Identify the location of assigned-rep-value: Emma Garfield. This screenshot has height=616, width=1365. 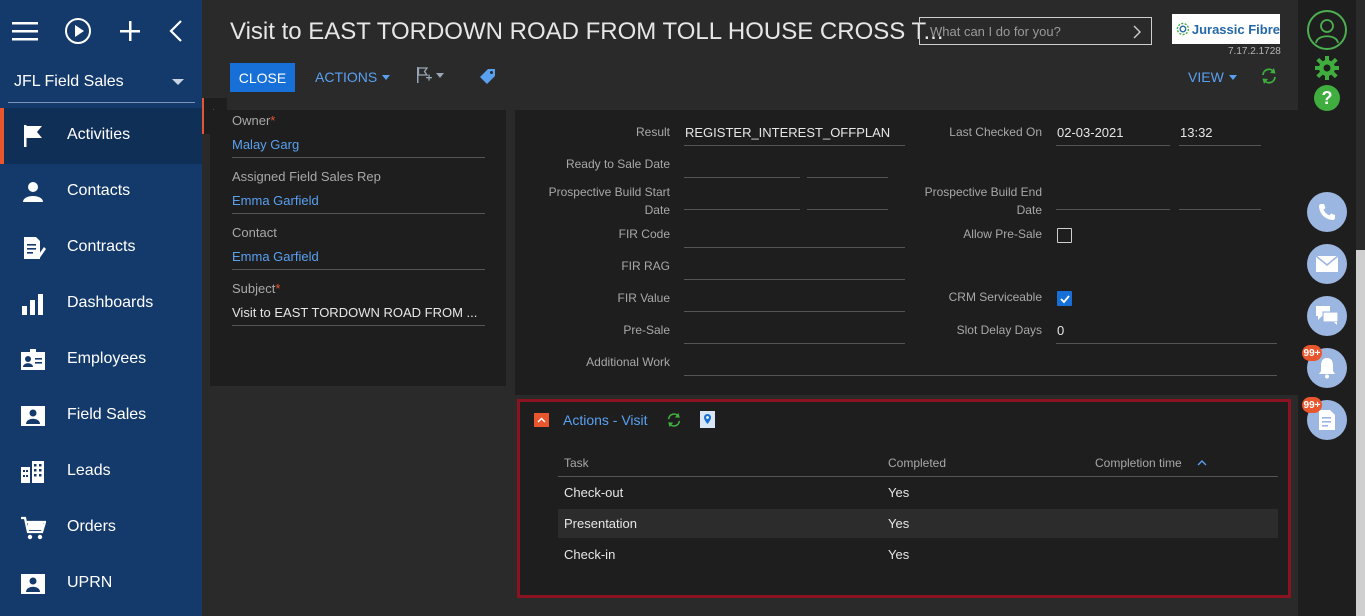
(358, 200).